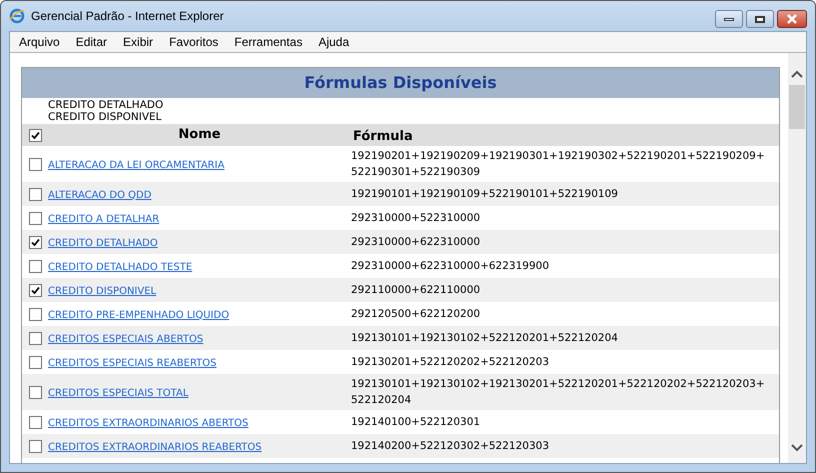 This screenshot has height=473, width=816. I want to click on formula-name-link: CREDITOS ESPECIAIS TOTAL, so click(118, 393).